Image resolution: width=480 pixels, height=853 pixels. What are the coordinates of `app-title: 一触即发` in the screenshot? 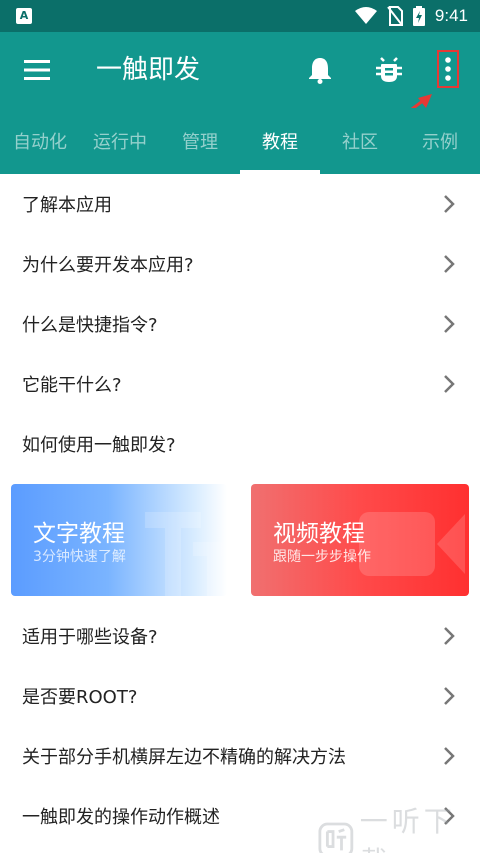 It's located at (148, 70).